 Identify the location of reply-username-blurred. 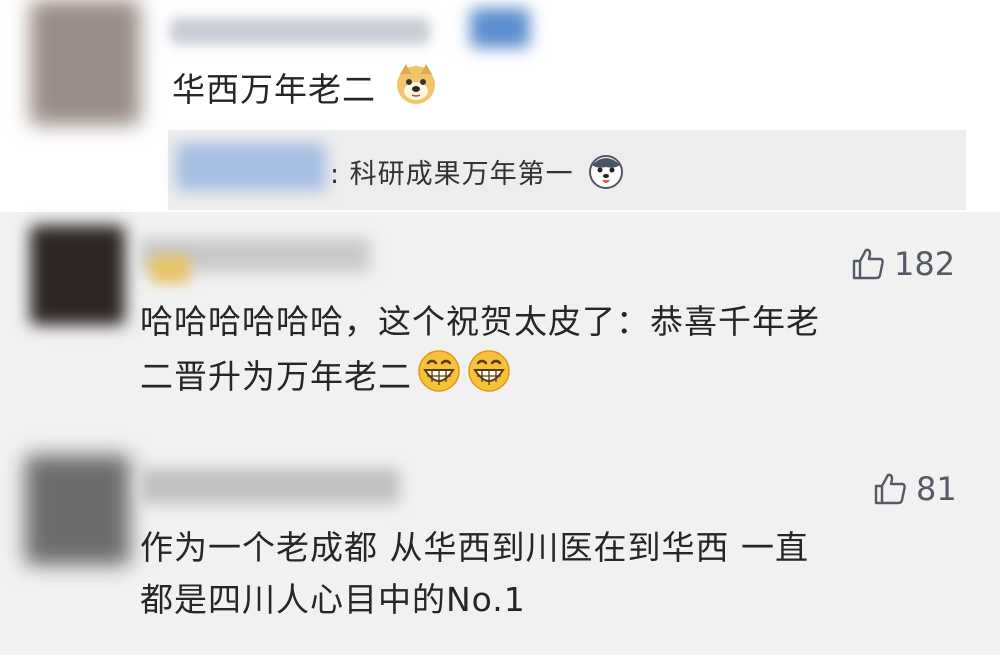
(251, 167).